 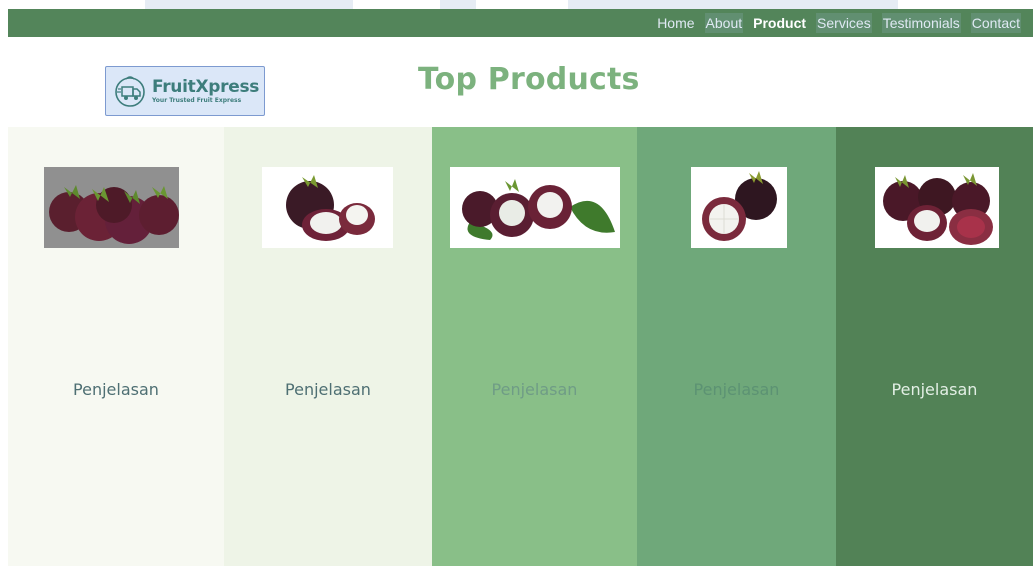 I want to click on page-title: Top Products, so click(x=529, y=79).